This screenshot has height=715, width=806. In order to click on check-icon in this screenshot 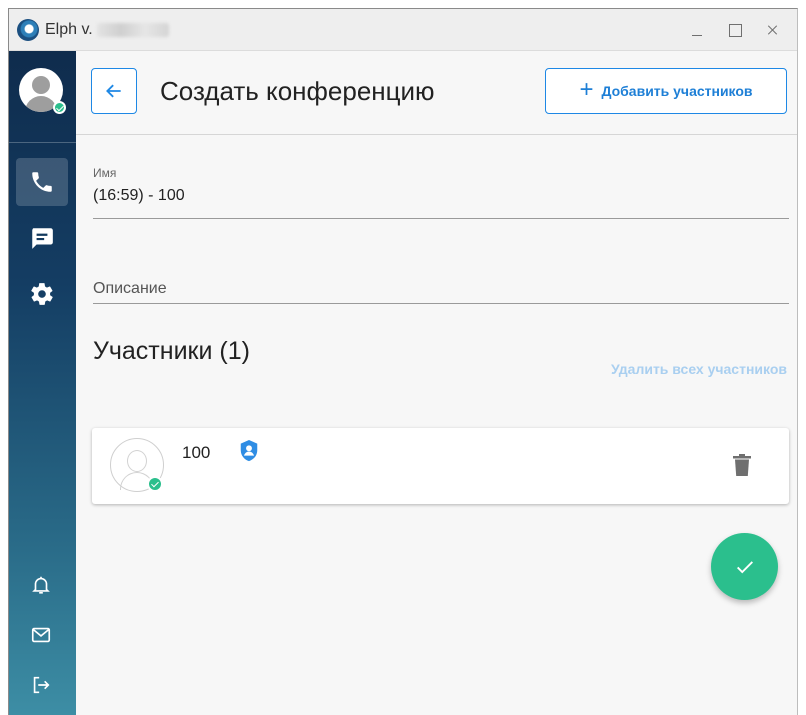, I will do `click(744, 566)`.